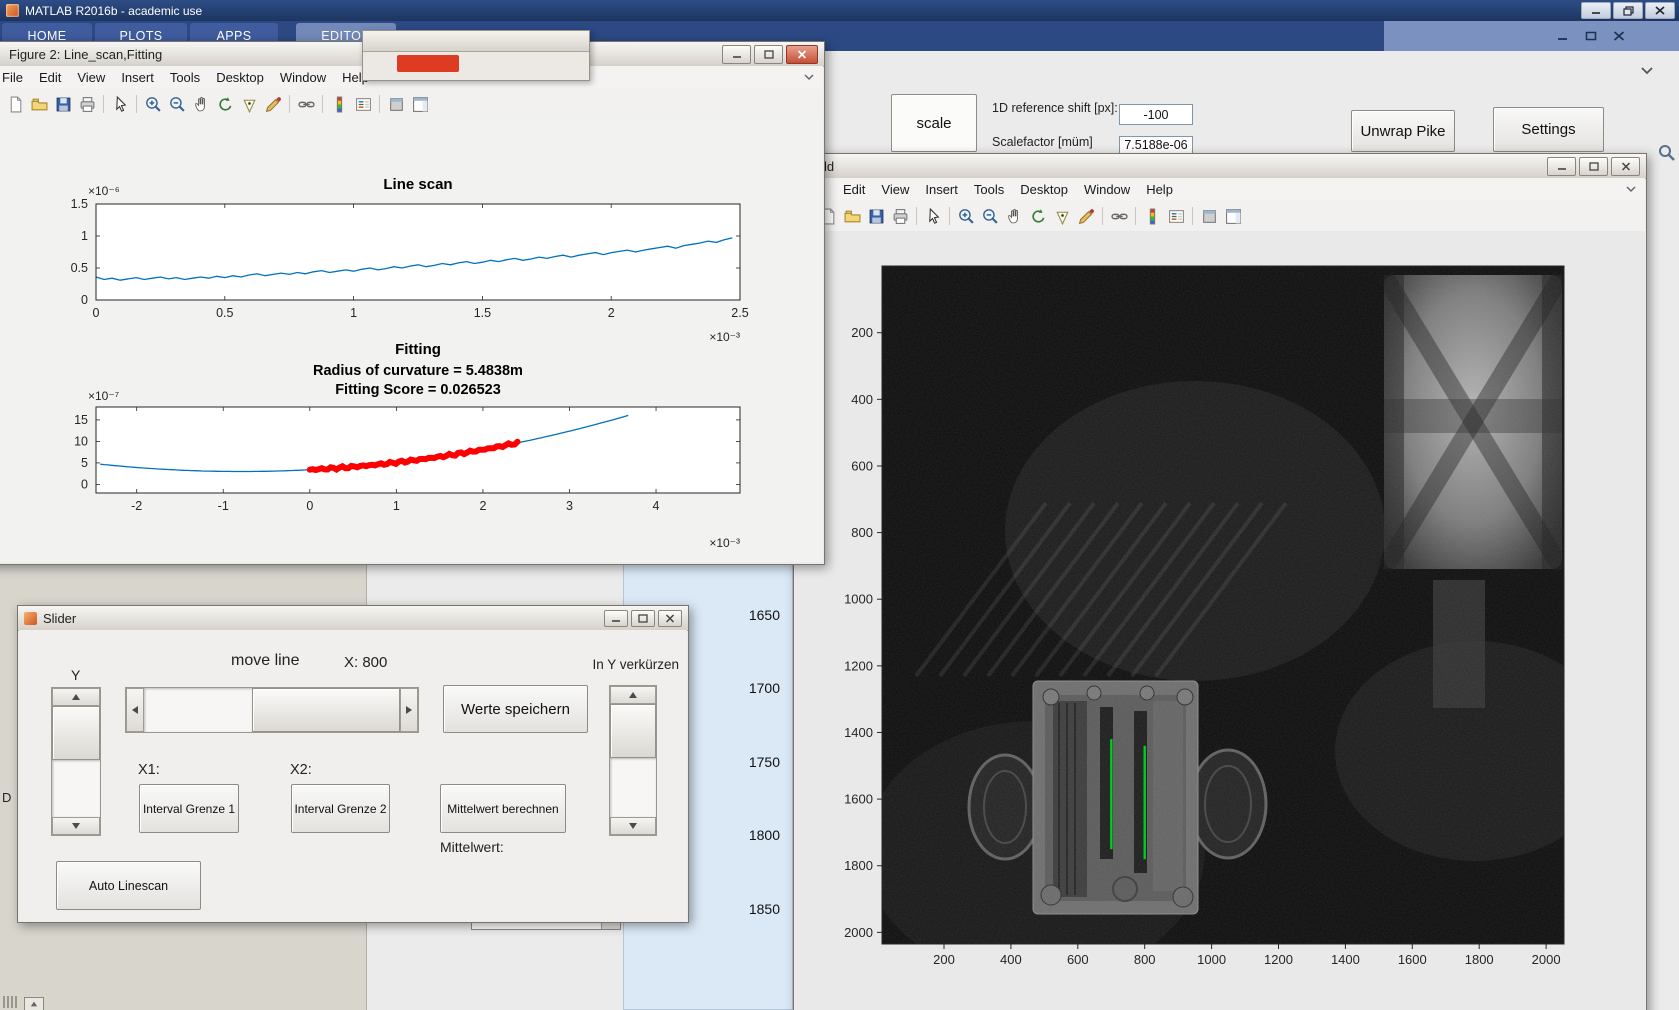 The width and height of the screenshot is (1679, 1010). Describe the element at coordinates (15, 77) in the screenshot. I see `menu-item: File` at that location.